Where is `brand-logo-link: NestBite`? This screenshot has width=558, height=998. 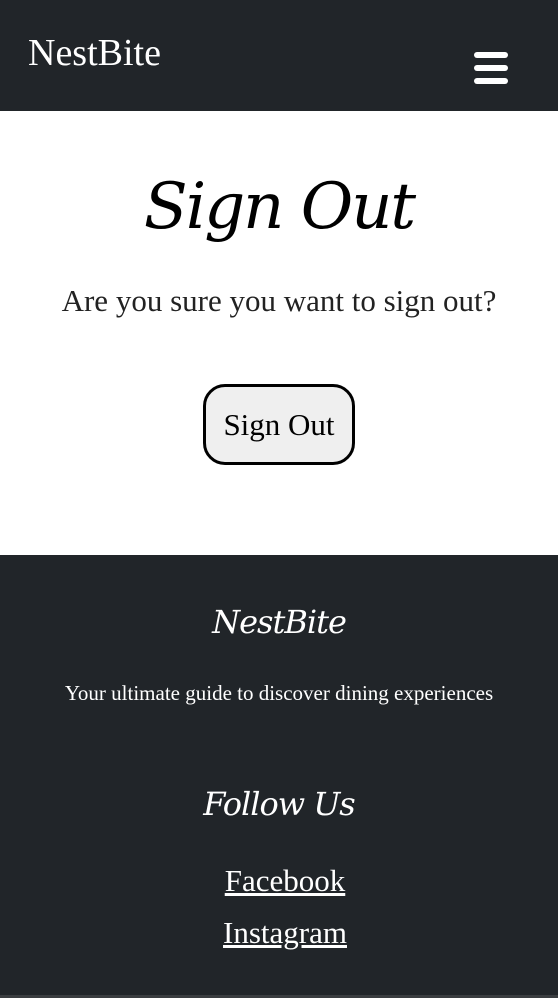
brand-logo-link: NestBite is located at coordinates (94, 53).